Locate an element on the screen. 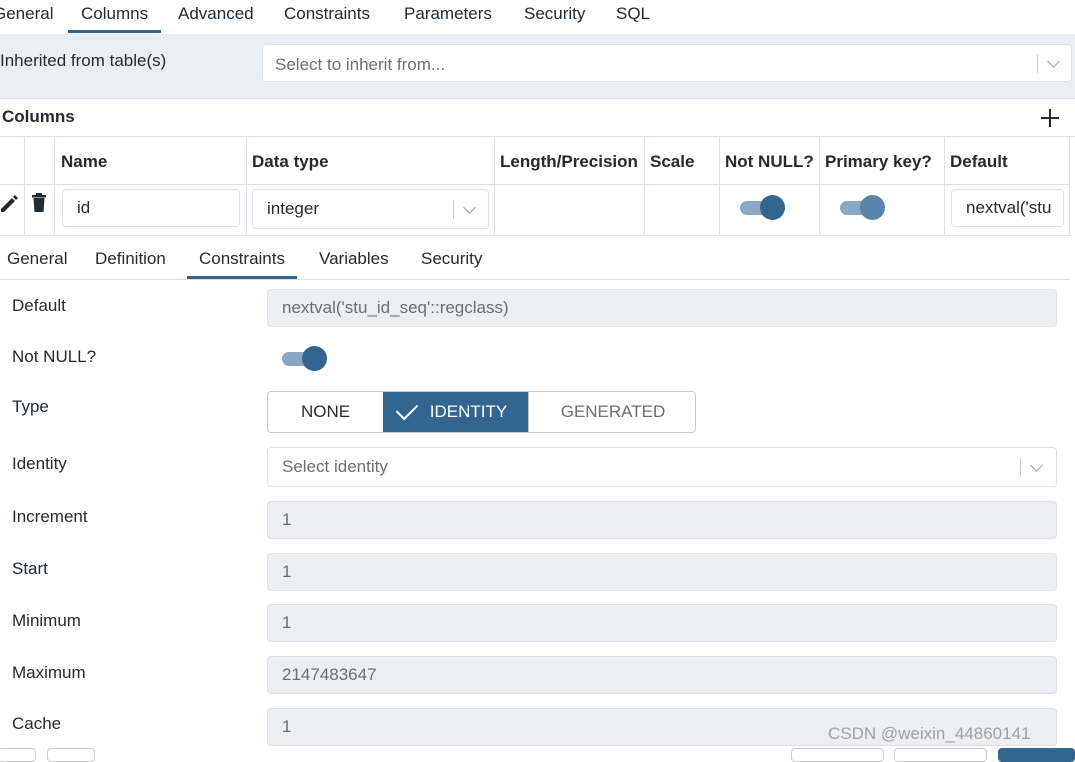 The image size is (1075, 762). tab-sql: SQL is located at coordinates (633, 17).